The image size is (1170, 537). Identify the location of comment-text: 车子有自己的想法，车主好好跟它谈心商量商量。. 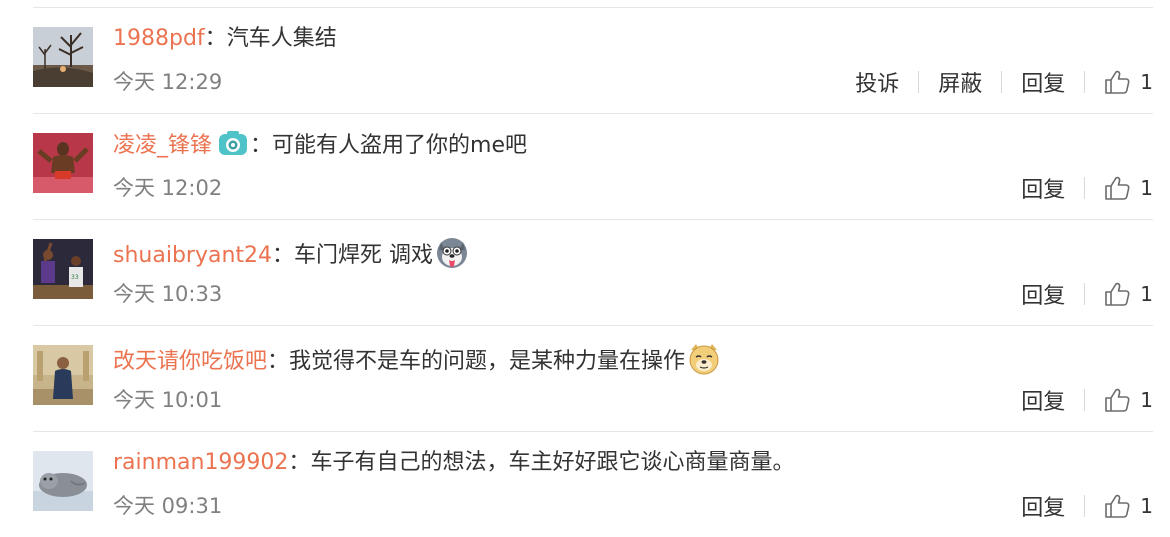
(552, 462).